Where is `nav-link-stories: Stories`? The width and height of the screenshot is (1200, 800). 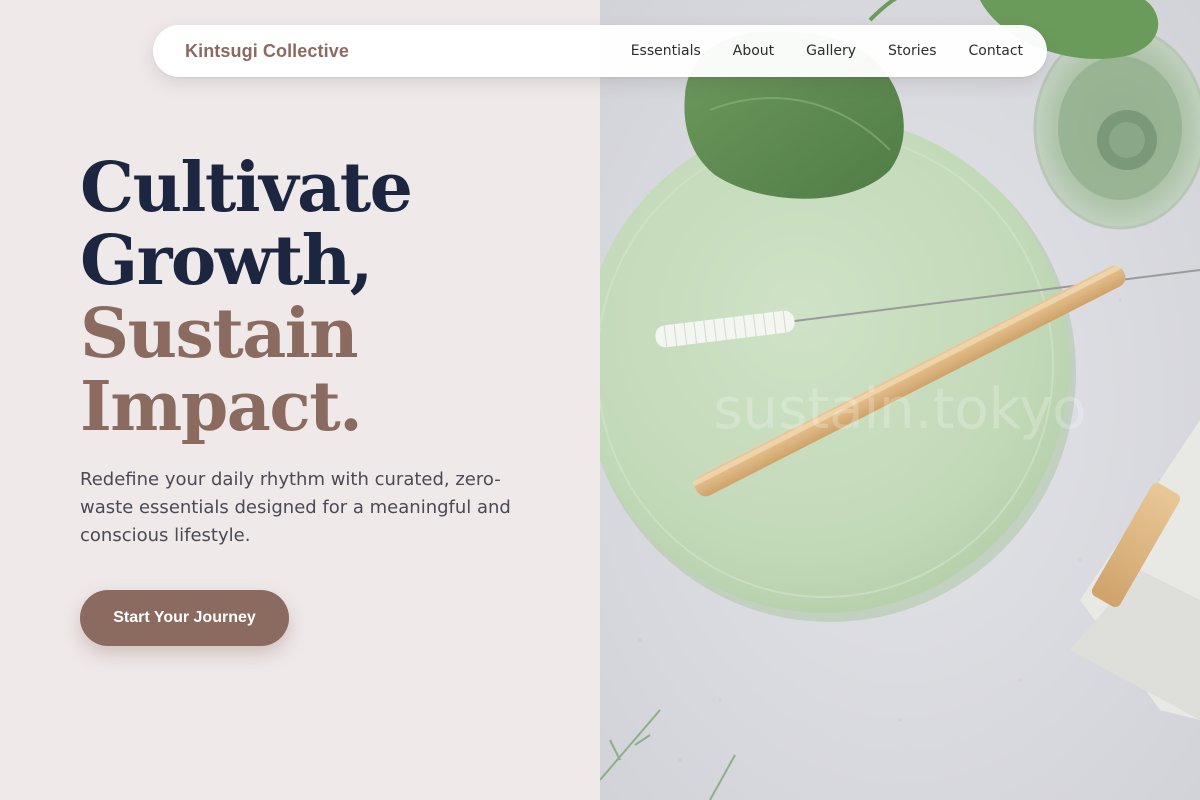
nav-link-stories: Stories is located at coordinates (912, 51).